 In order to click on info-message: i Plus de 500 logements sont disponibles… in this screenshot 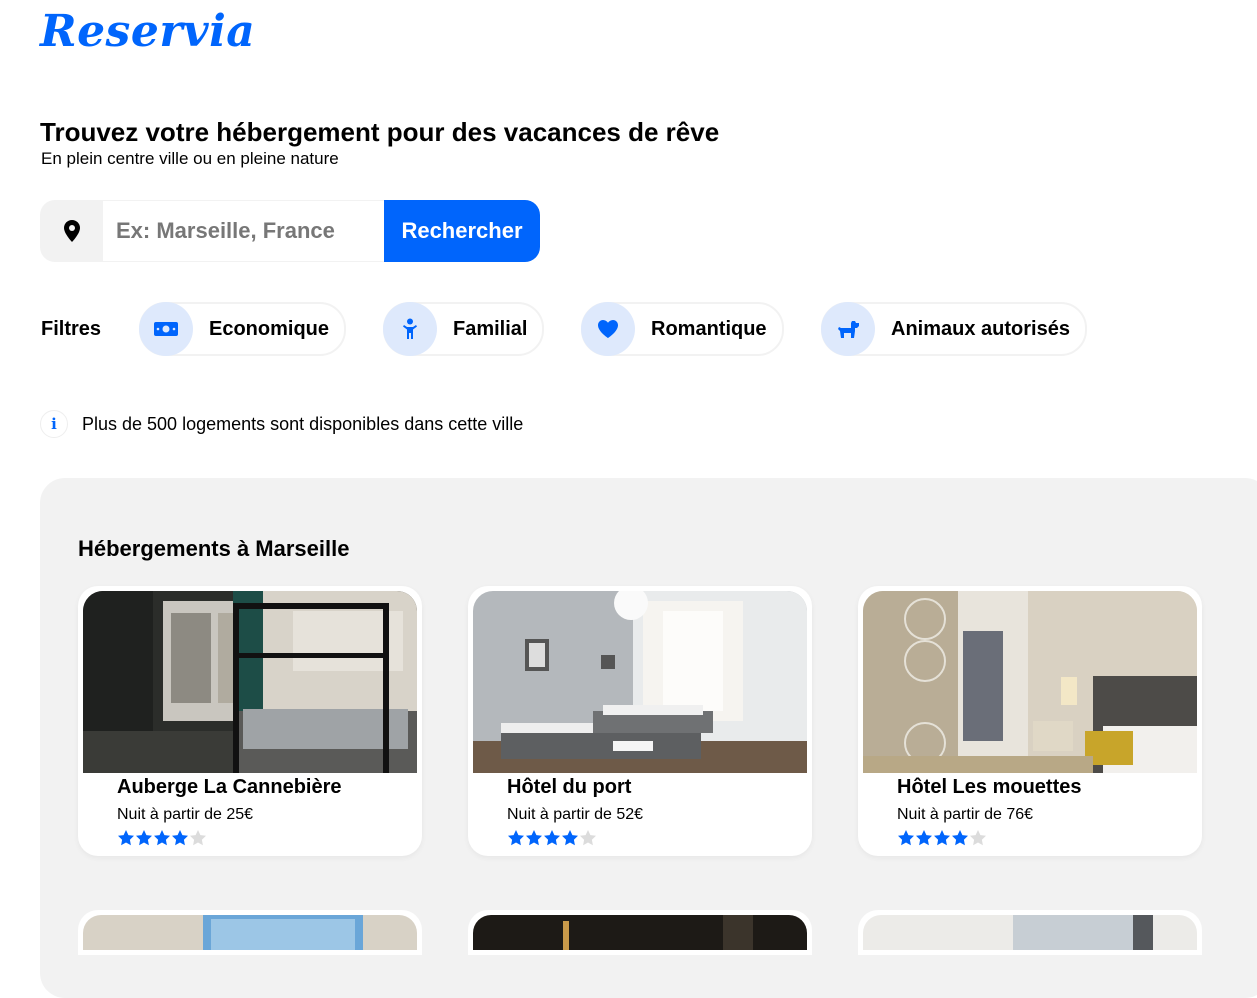, I will do `click(281, 424)`.